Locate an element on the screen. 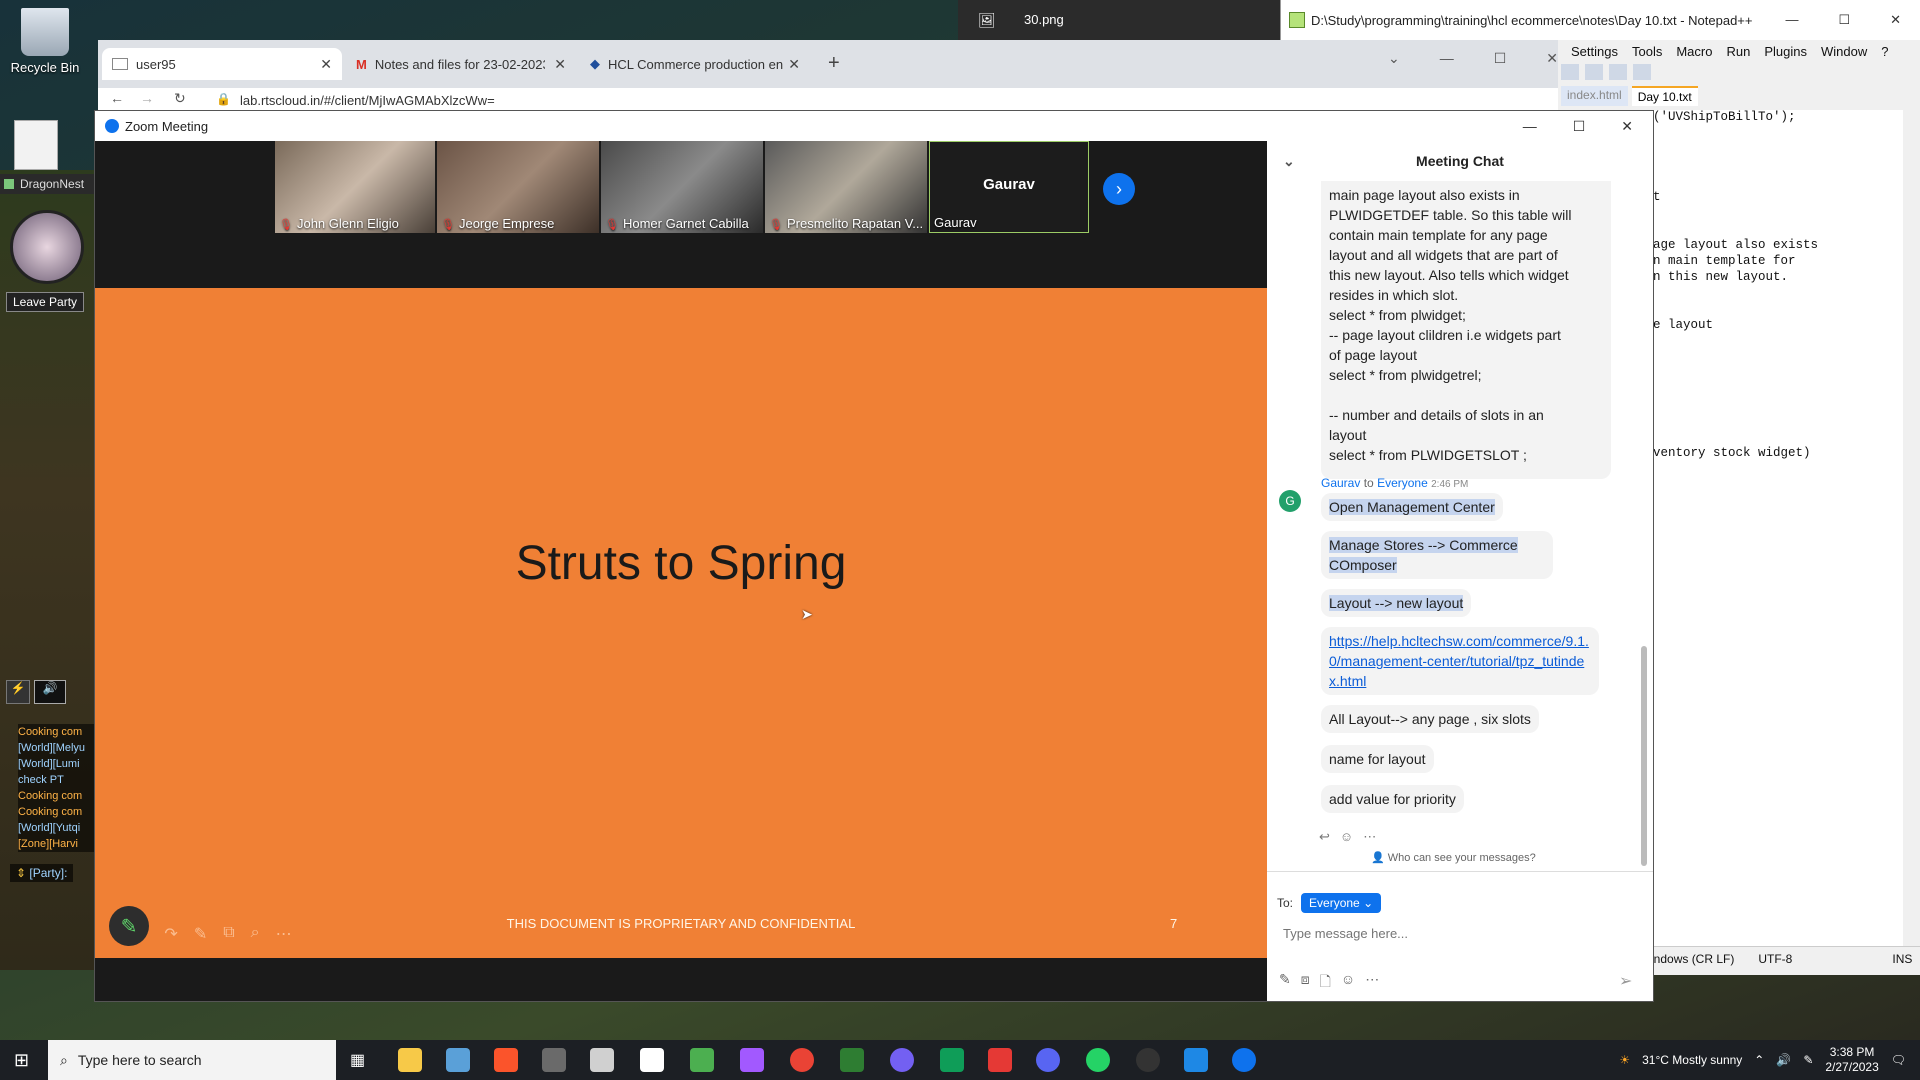 This screenshot has width=1920, height=1080. intellij-icon is located at coordinates (652, 1060).